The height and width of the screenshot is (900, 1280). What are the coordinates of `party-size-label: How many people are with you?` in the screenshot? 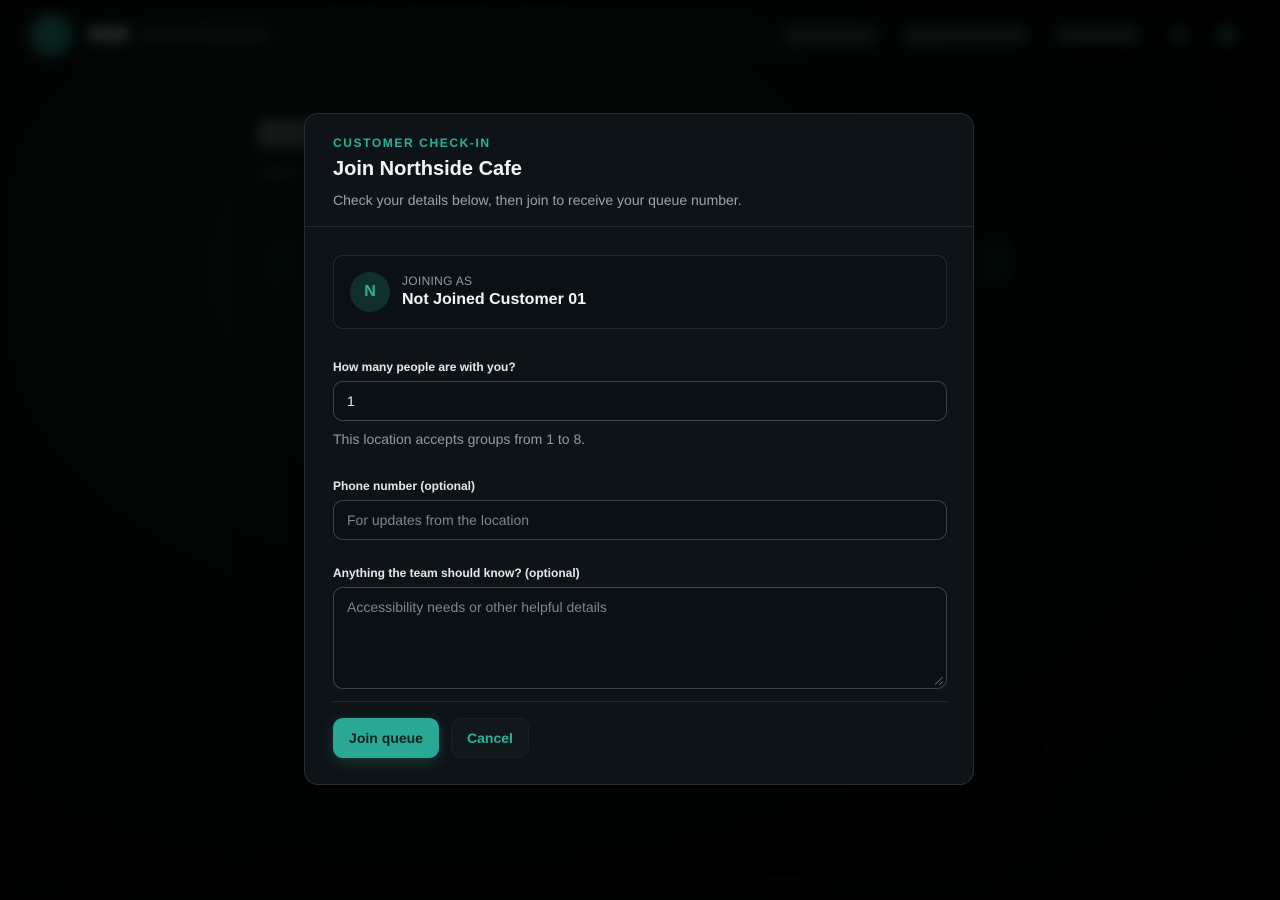 It's located at (424, 367).